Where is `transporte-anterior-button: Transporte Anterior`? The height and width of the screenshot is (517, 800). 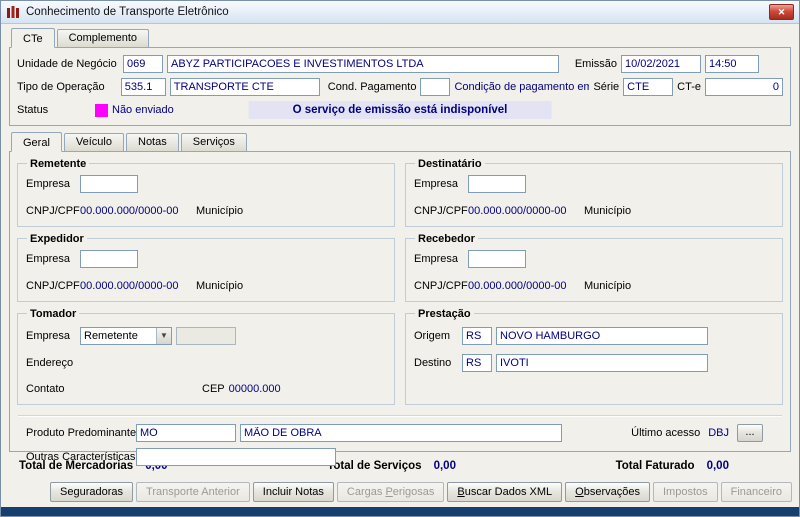
transporte-anterior-button: Transporte Anterior is located at coordinates (193, 492).